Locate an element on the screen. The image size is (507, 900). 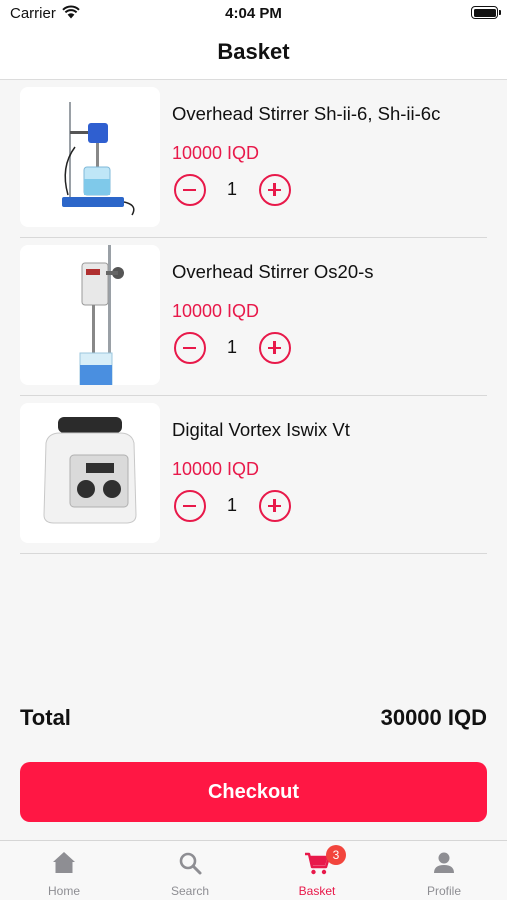
checkout-button: Checkout is located at coordinates (253, 792).